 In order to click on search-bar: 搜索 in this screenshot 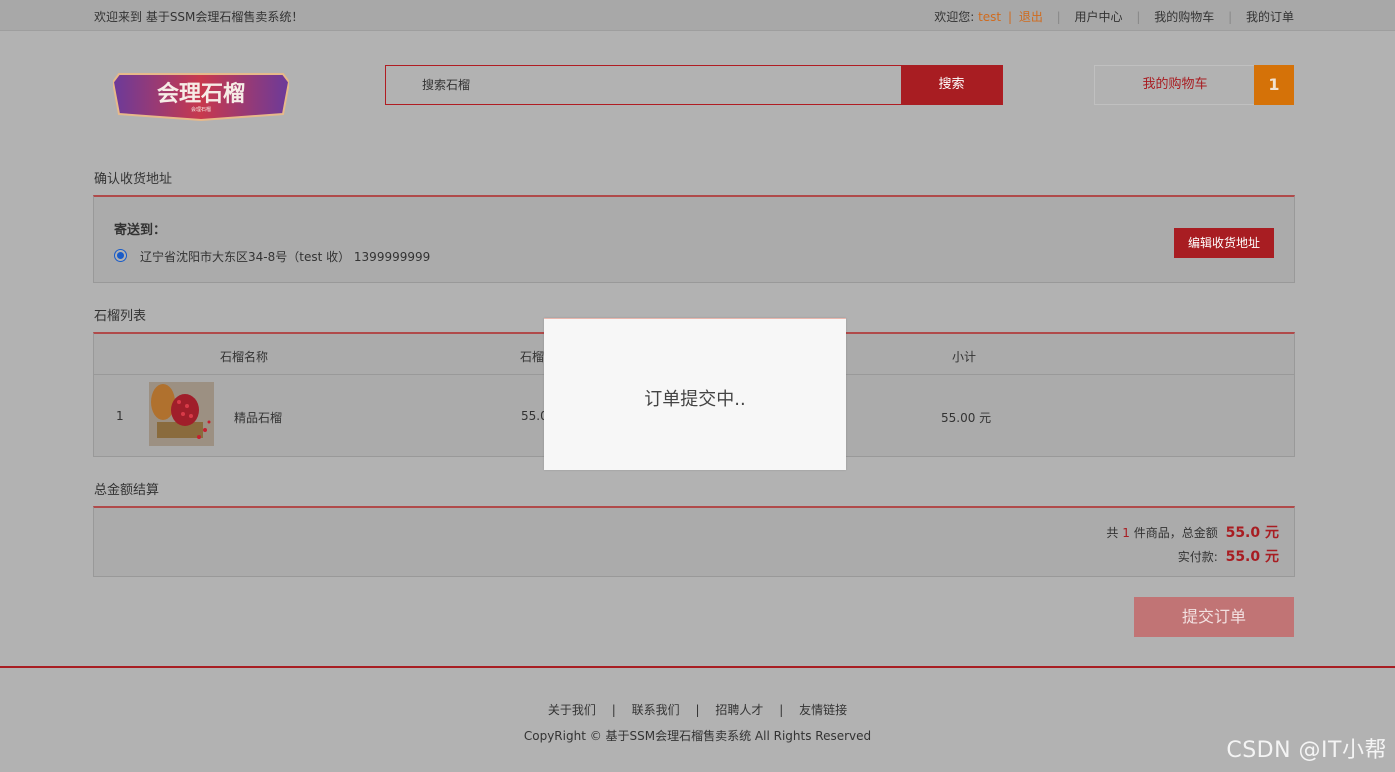, I will do `click(694, 85)`.